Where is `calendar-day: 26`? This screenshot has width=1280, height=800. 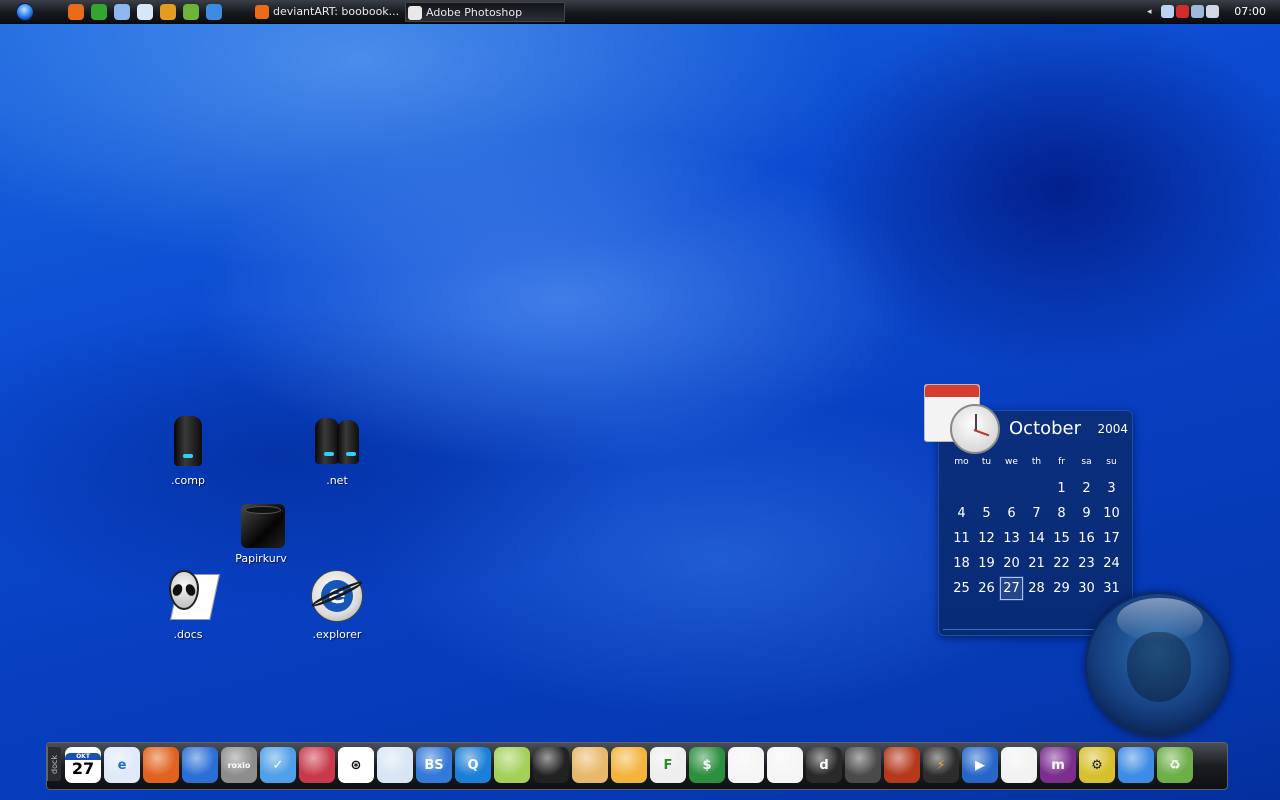
calendar-day: 26 is located at coordinates (986, 588).